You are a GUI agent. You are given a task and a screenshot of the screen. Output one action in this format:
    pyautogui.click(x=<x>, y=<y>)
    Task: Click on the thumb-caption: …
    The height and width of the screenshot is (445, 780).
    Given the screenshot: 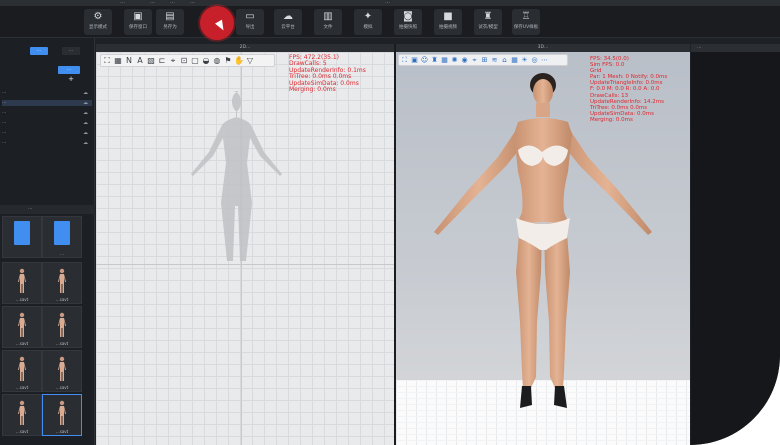 What is the action you would take?
    pyautogui.click(x=62, y=253)
    